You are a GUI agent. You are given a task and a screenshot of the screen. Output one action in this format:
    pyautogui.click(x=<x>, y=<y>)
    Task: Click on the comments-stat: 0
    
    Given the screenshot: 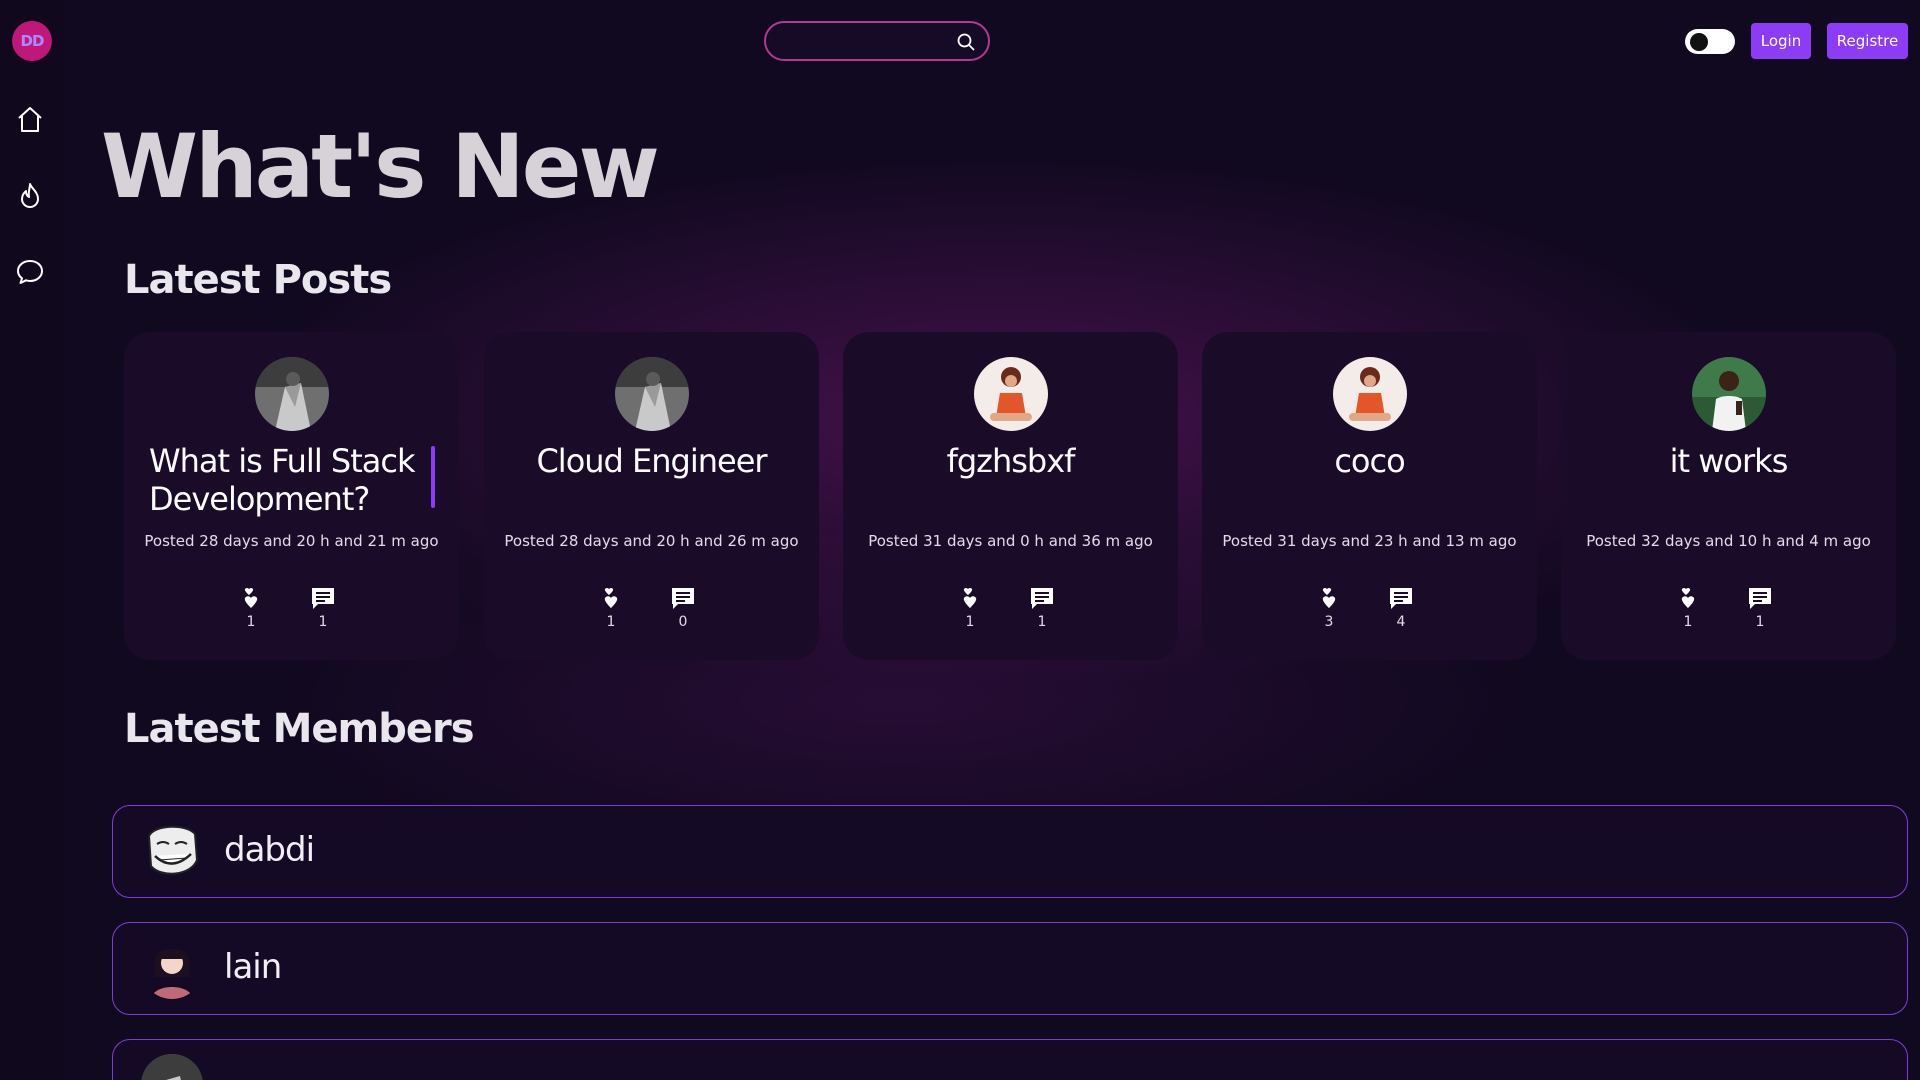 What is the action you would take?
    pyautogui.click(x=683, y=608)
    